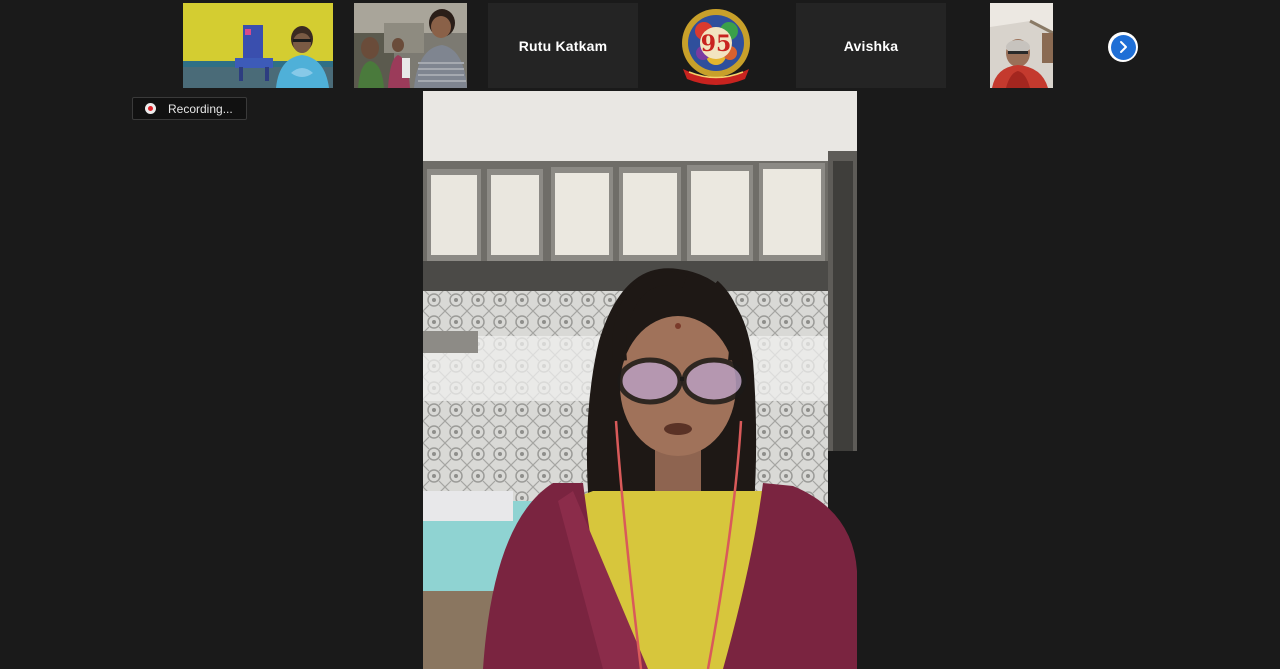  I want to click on chevron-right-icon, so click(1123, 47).